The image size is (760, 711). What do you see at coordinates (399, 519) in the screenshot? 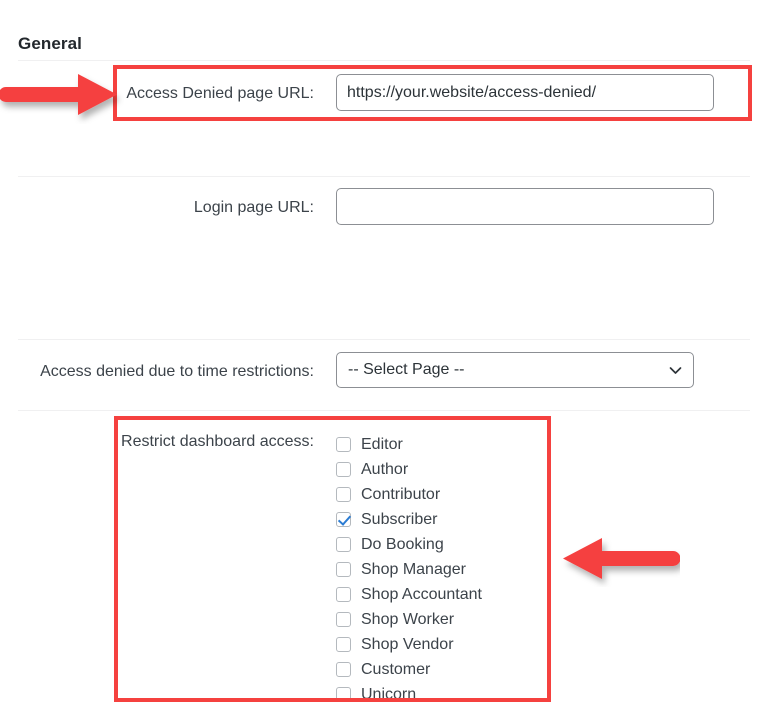
I see `role-checkbox-label: Subscriber` at bounding box center [399, 519].